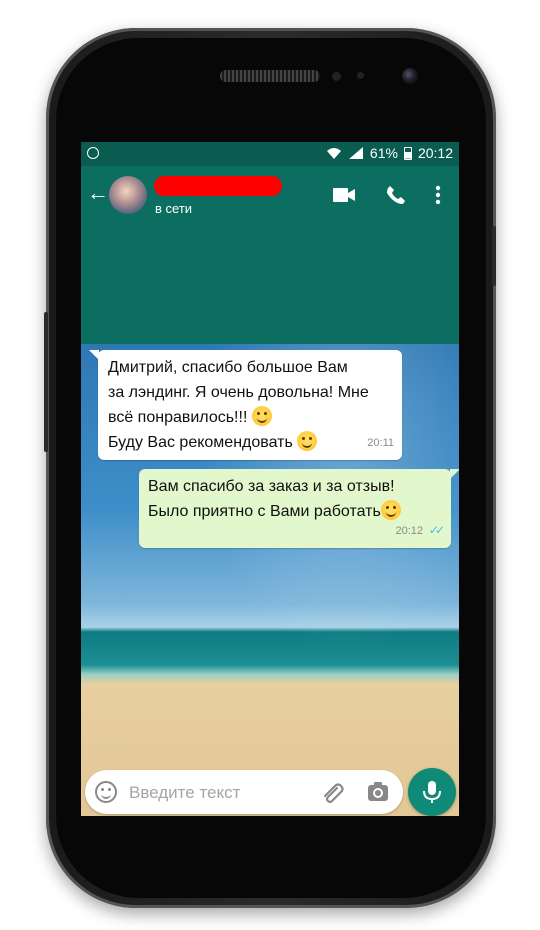  I want to click on phone-icon, so click(396, 195).